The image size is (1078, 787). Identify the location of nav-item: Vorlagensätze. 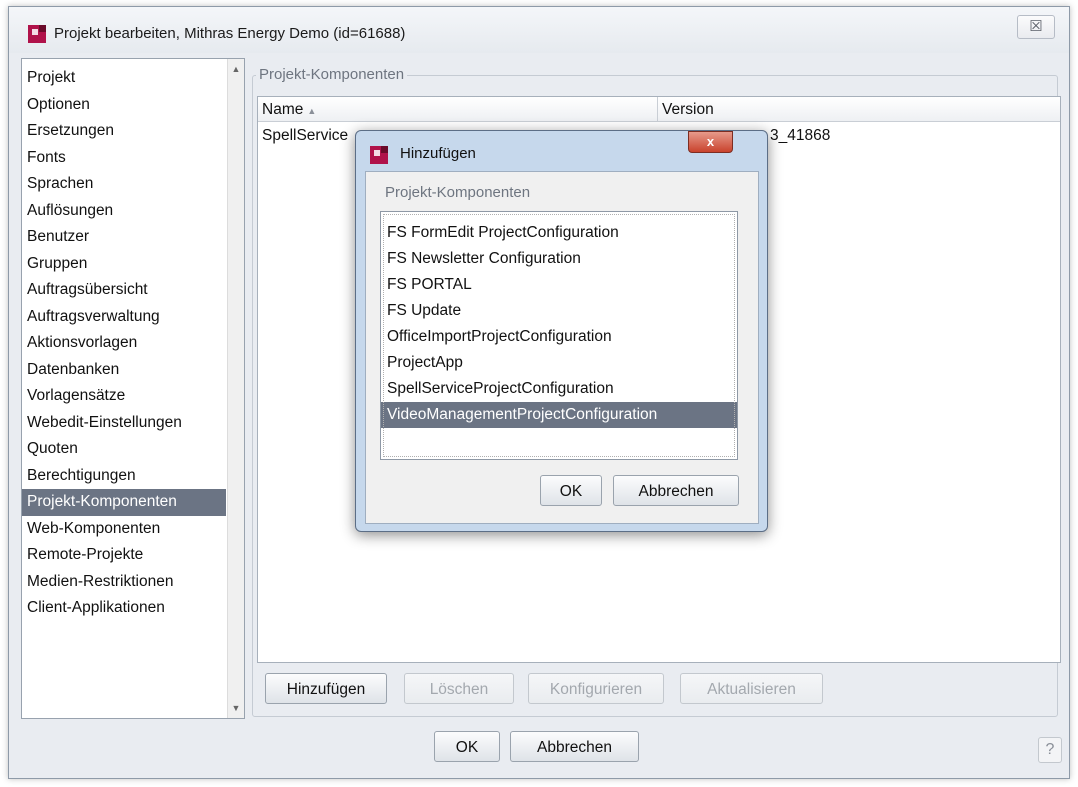
(124, 396).